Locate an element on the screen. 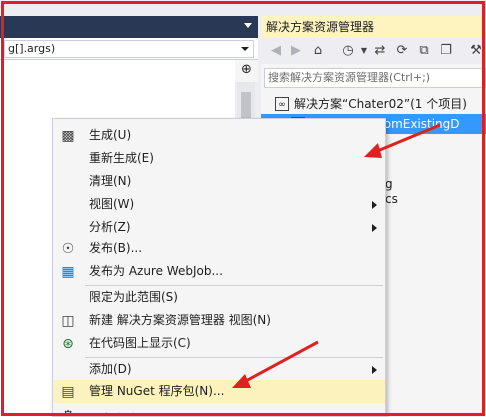 This screenshot has width=486, height=417. solution-explorer-toolbar: ◀ ▶ ⌂ ◷ ▼ ⇄ ⟳ ⧉ ❐ ⚒ is located at coordinates (373, 51).